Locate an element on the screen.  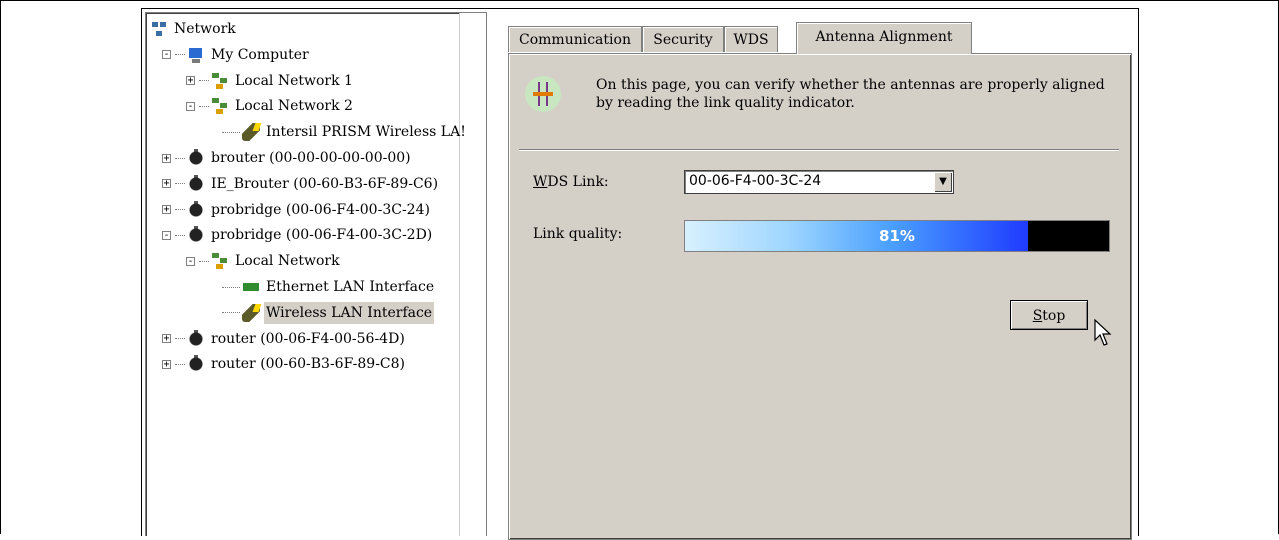
wds-link-mnemonic: W is located at coordinates (540, 182).